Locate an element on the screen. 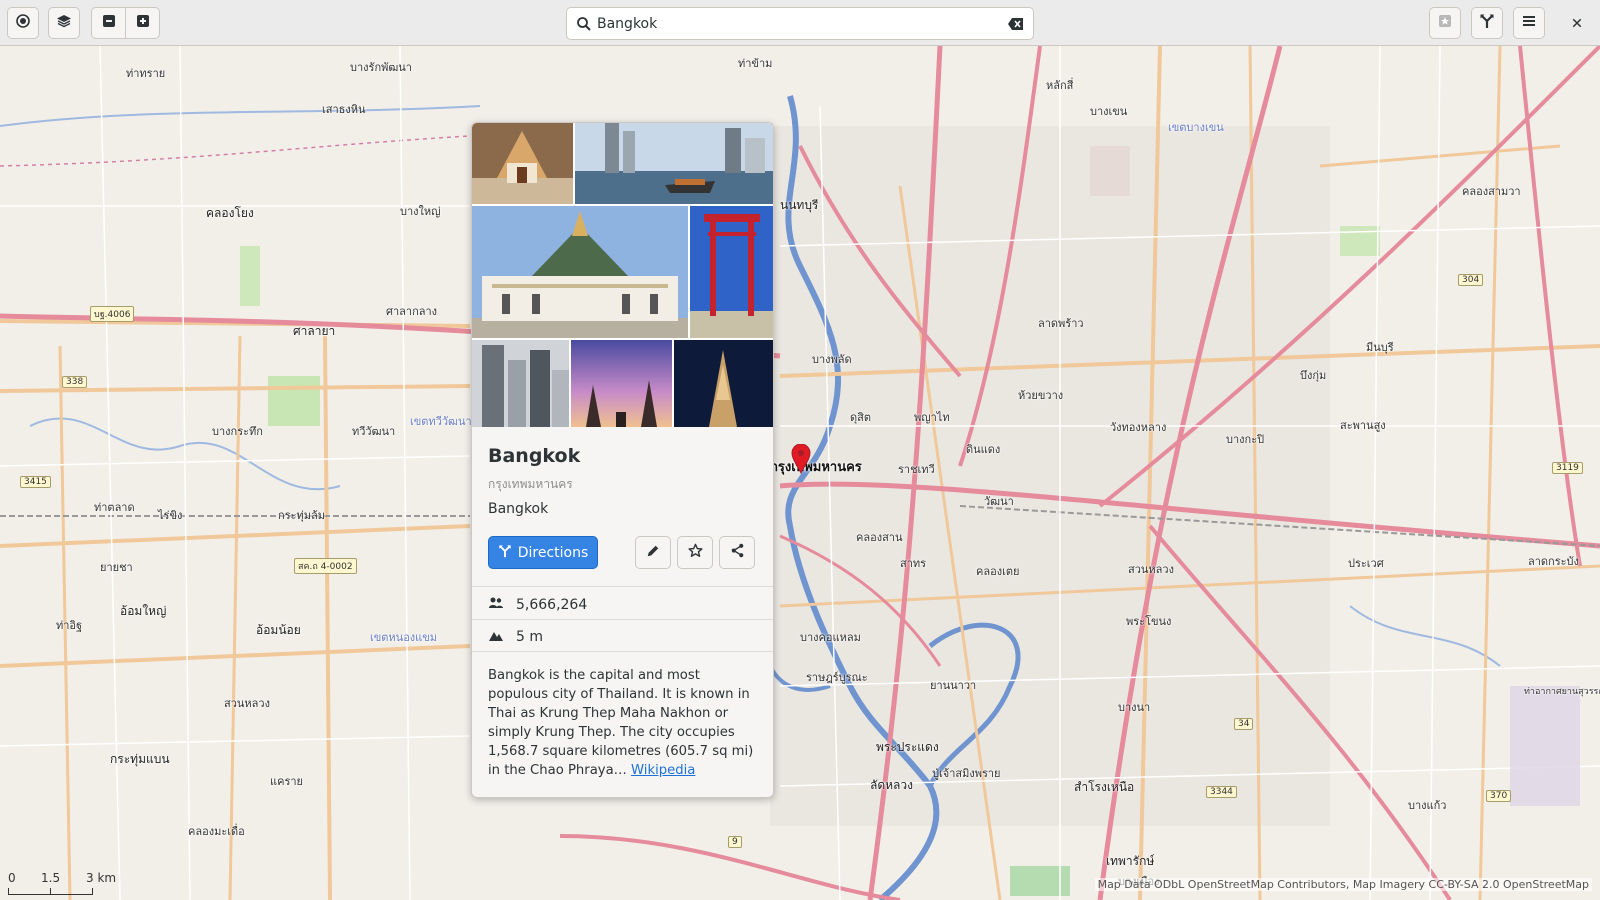 This screenshot has width=1600, height=900. share-icon is located at coordinates (737, 552).